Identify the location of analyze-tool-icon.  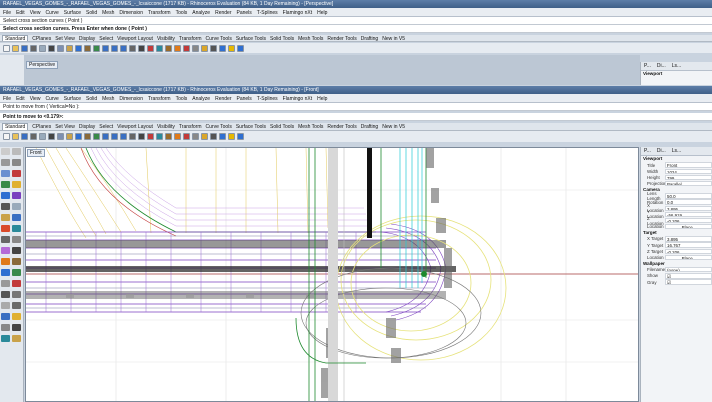
(5, 316).